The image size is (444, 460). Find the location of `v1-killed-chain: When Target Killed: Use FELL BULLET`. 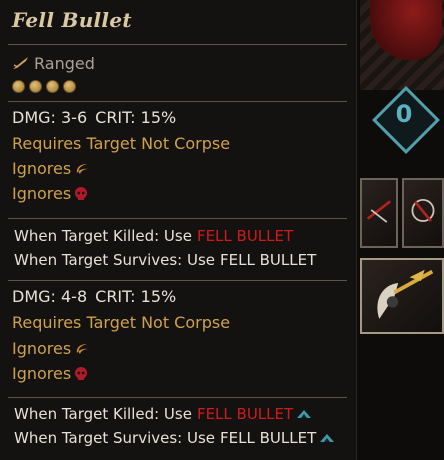

v1-killed-chain: When Target Killed: Use FELL BULLET is located at coordinates (153, 236).